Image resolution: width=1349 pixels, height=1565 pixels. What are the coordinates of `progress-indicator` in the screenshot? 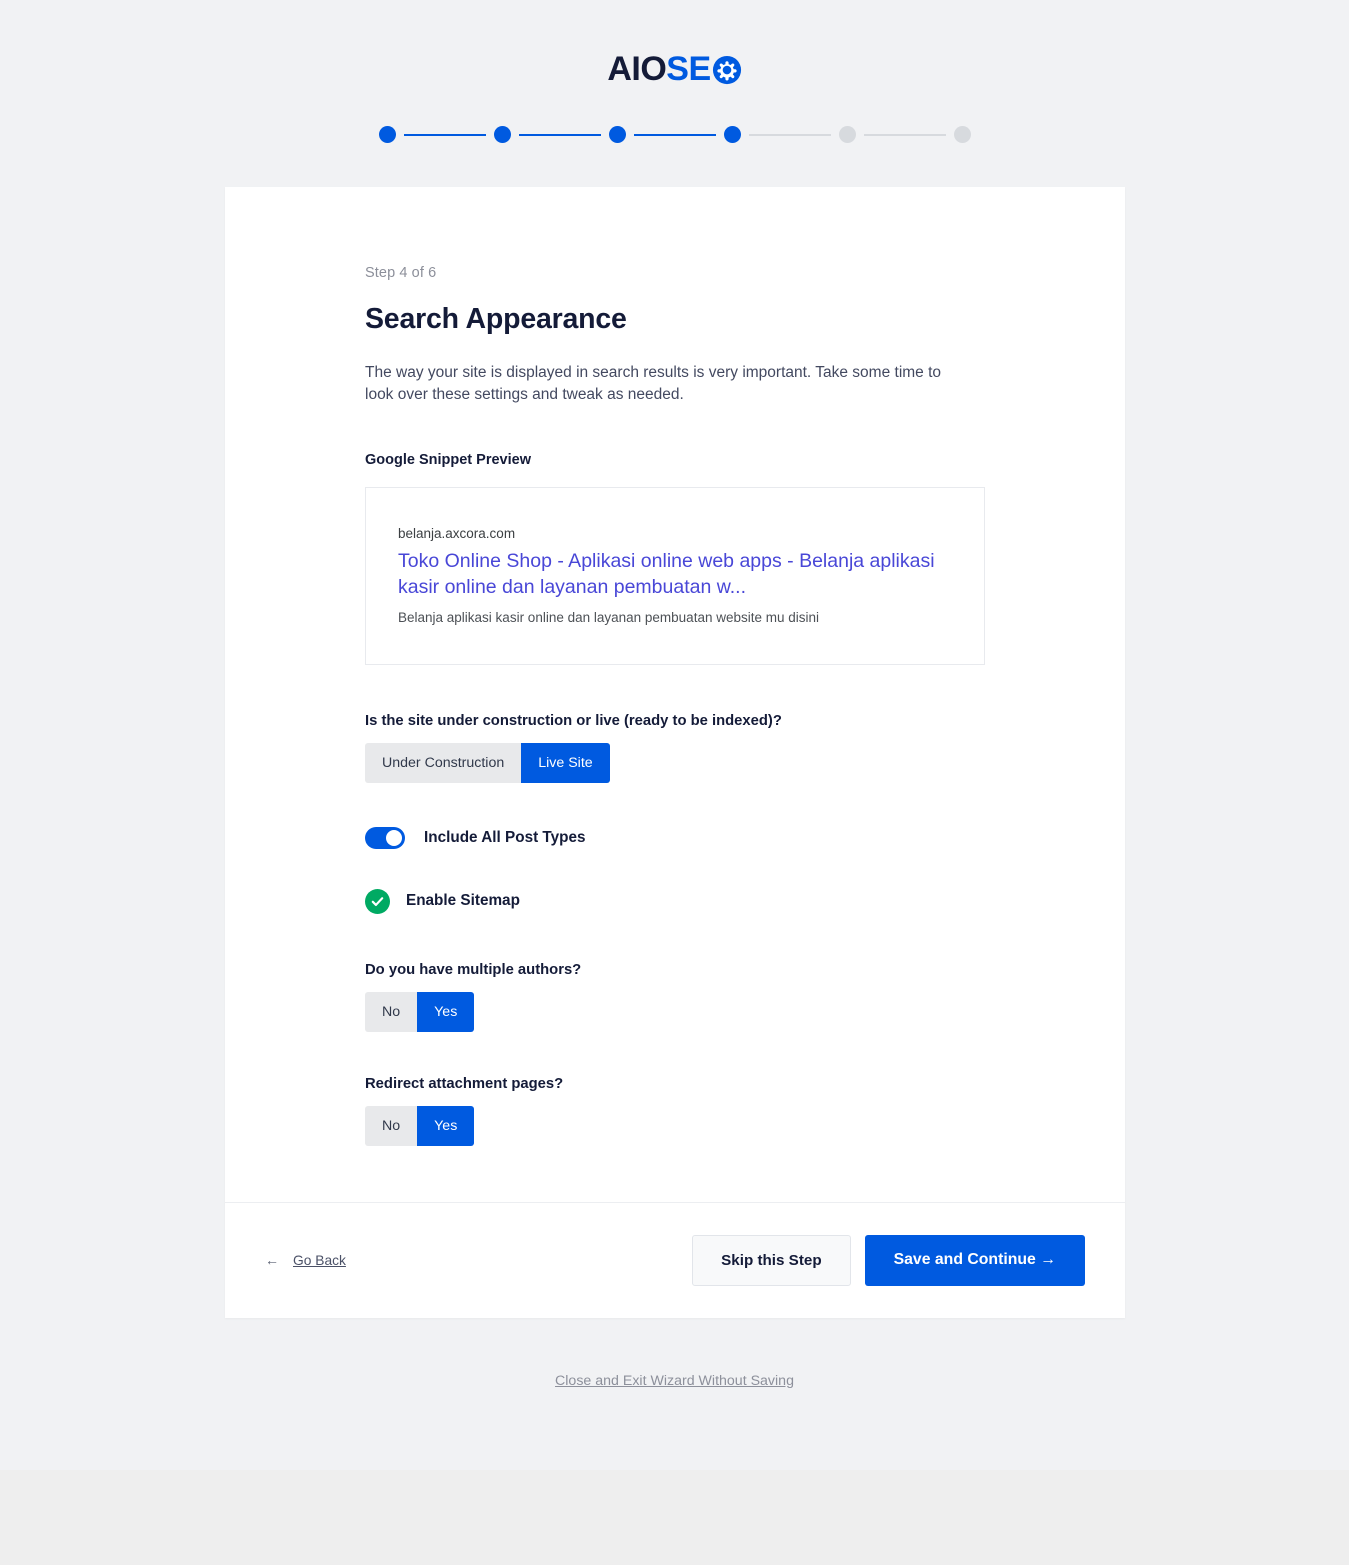 It's located at (674, 134).